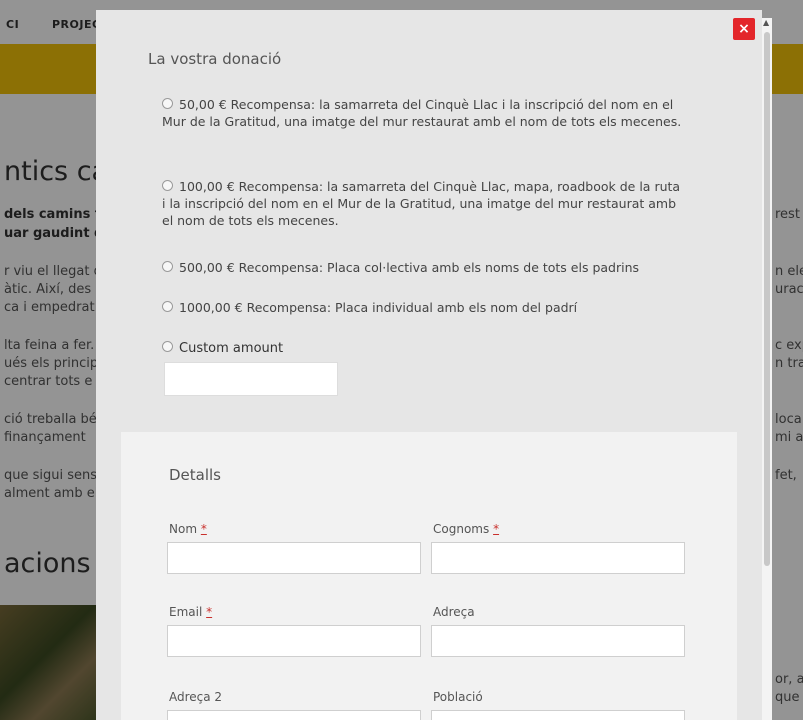 The image size is (803, 720). What do you see at coordinates (767, 299) in the screenshot?
I see `scrollbar-thumb` at bounding box center [767, 299].